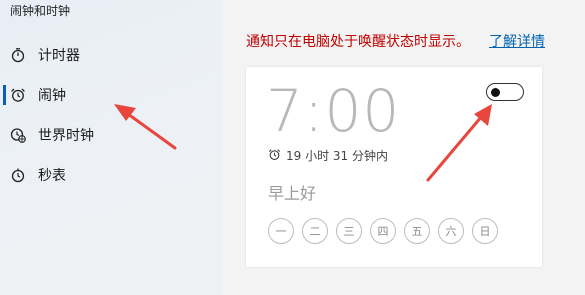  Describe the element at coordinates (111, 135) in the screenshot. I see `sidebar-item-world-clock: 世界时钟` at that location.